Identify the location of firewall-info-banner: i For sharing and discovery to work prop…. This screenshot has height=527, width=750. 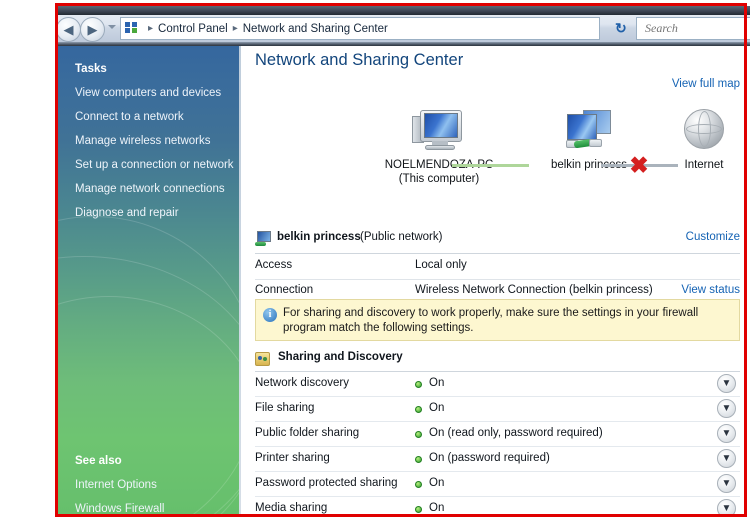
(497, 320).